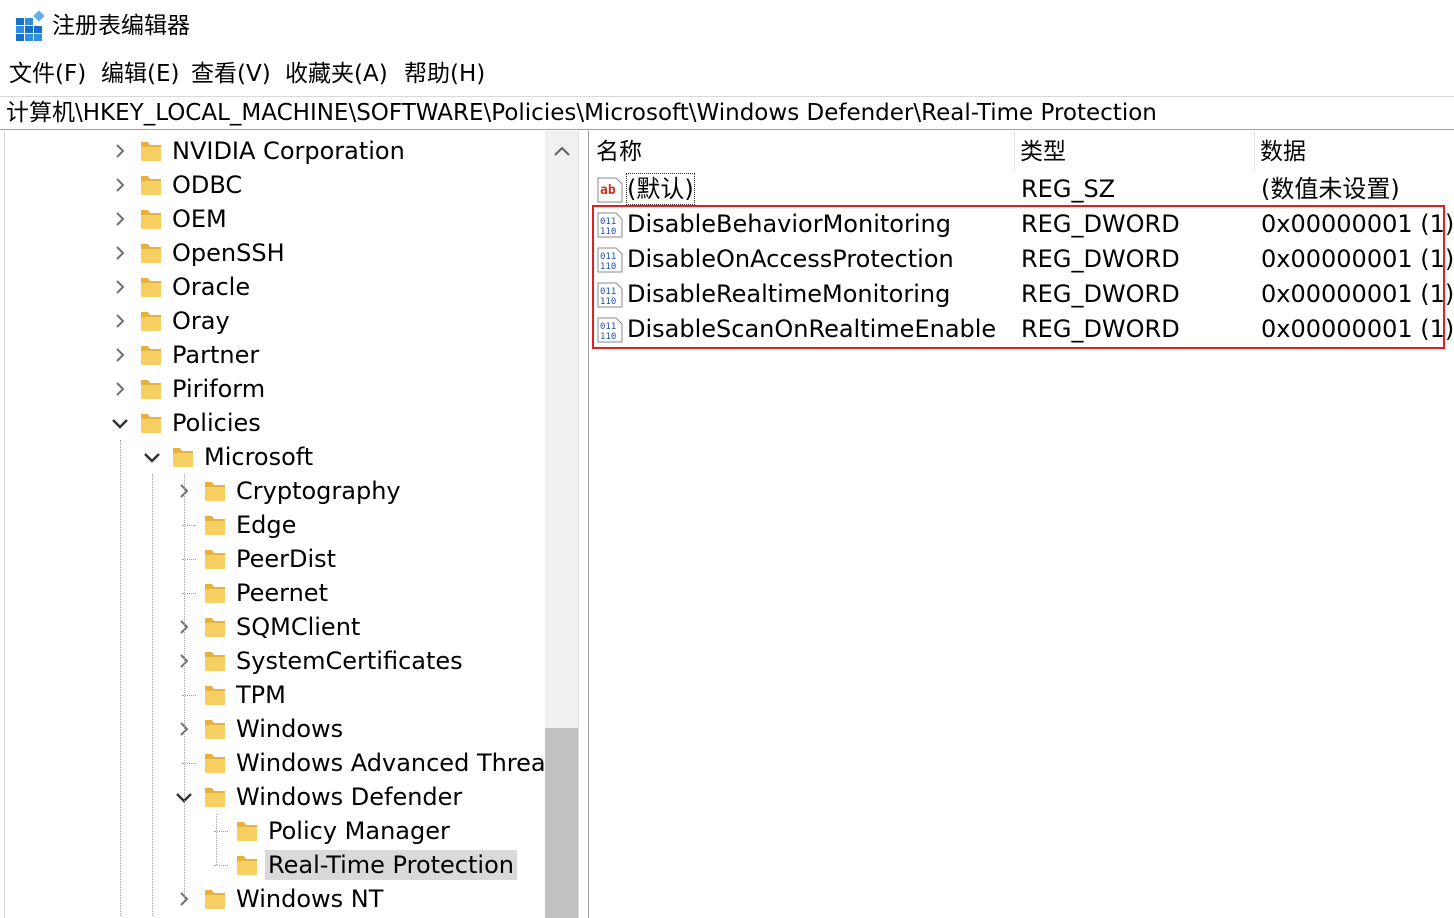 The height and width of the screenshot is (918, 1454). Describe the element at coordinates (583, 524) in the screenshot. I see `pane-splitter` at that location.